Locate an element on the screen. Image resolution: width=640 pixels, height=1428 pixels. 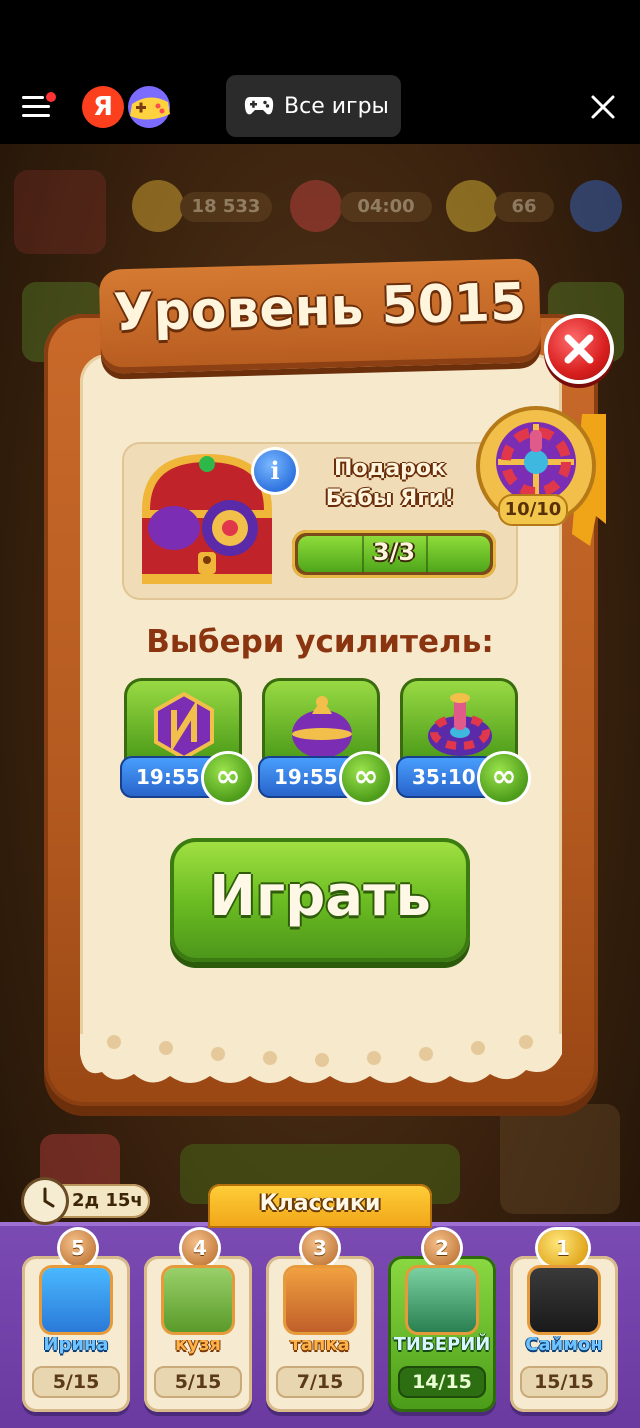
yandex-logo: Я is located at coordinates (103, 107).